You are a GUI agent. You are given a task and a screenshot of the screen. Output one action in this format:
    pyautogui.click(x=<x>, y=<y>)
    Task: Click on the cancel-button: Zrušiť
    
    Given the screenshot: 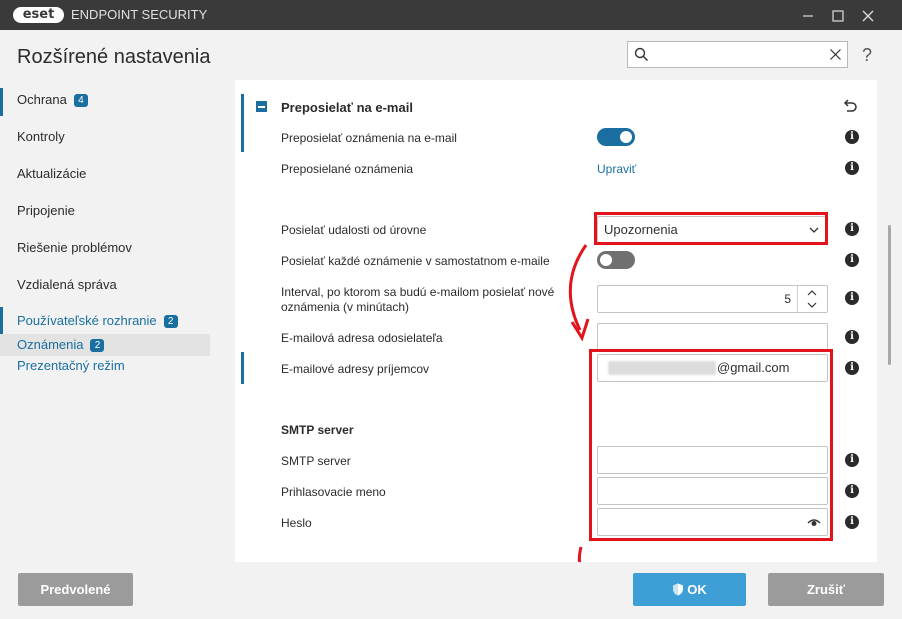 What is the action you would take?
    pyautogui.click(x=826, y=589)
    